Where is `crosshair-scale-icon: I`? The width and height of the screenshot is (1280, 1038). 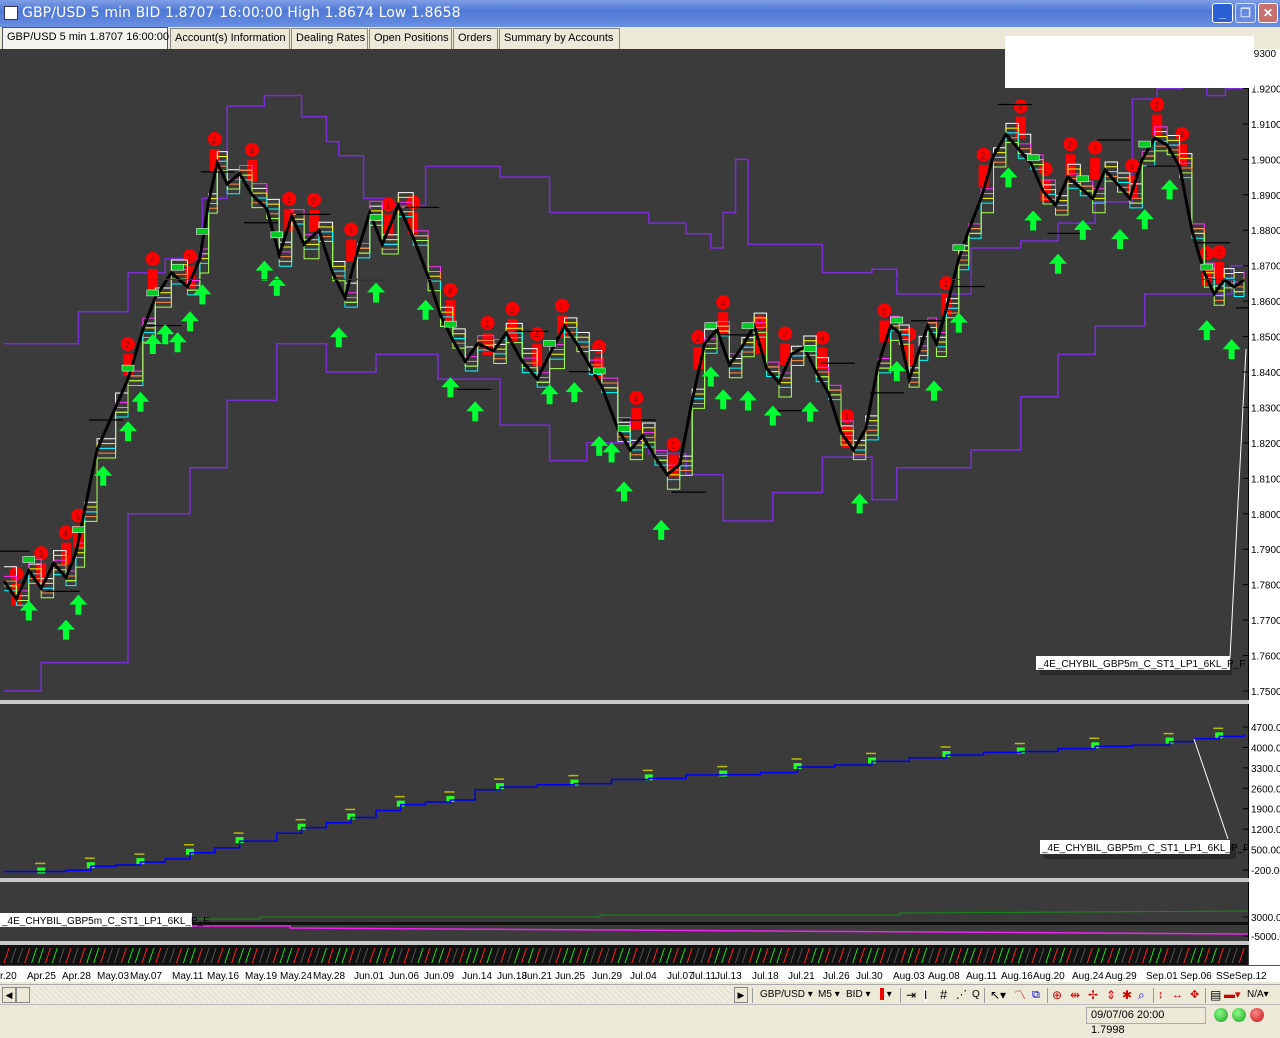
crosshair-scale-icon: I is located at coordinates (926, 995).